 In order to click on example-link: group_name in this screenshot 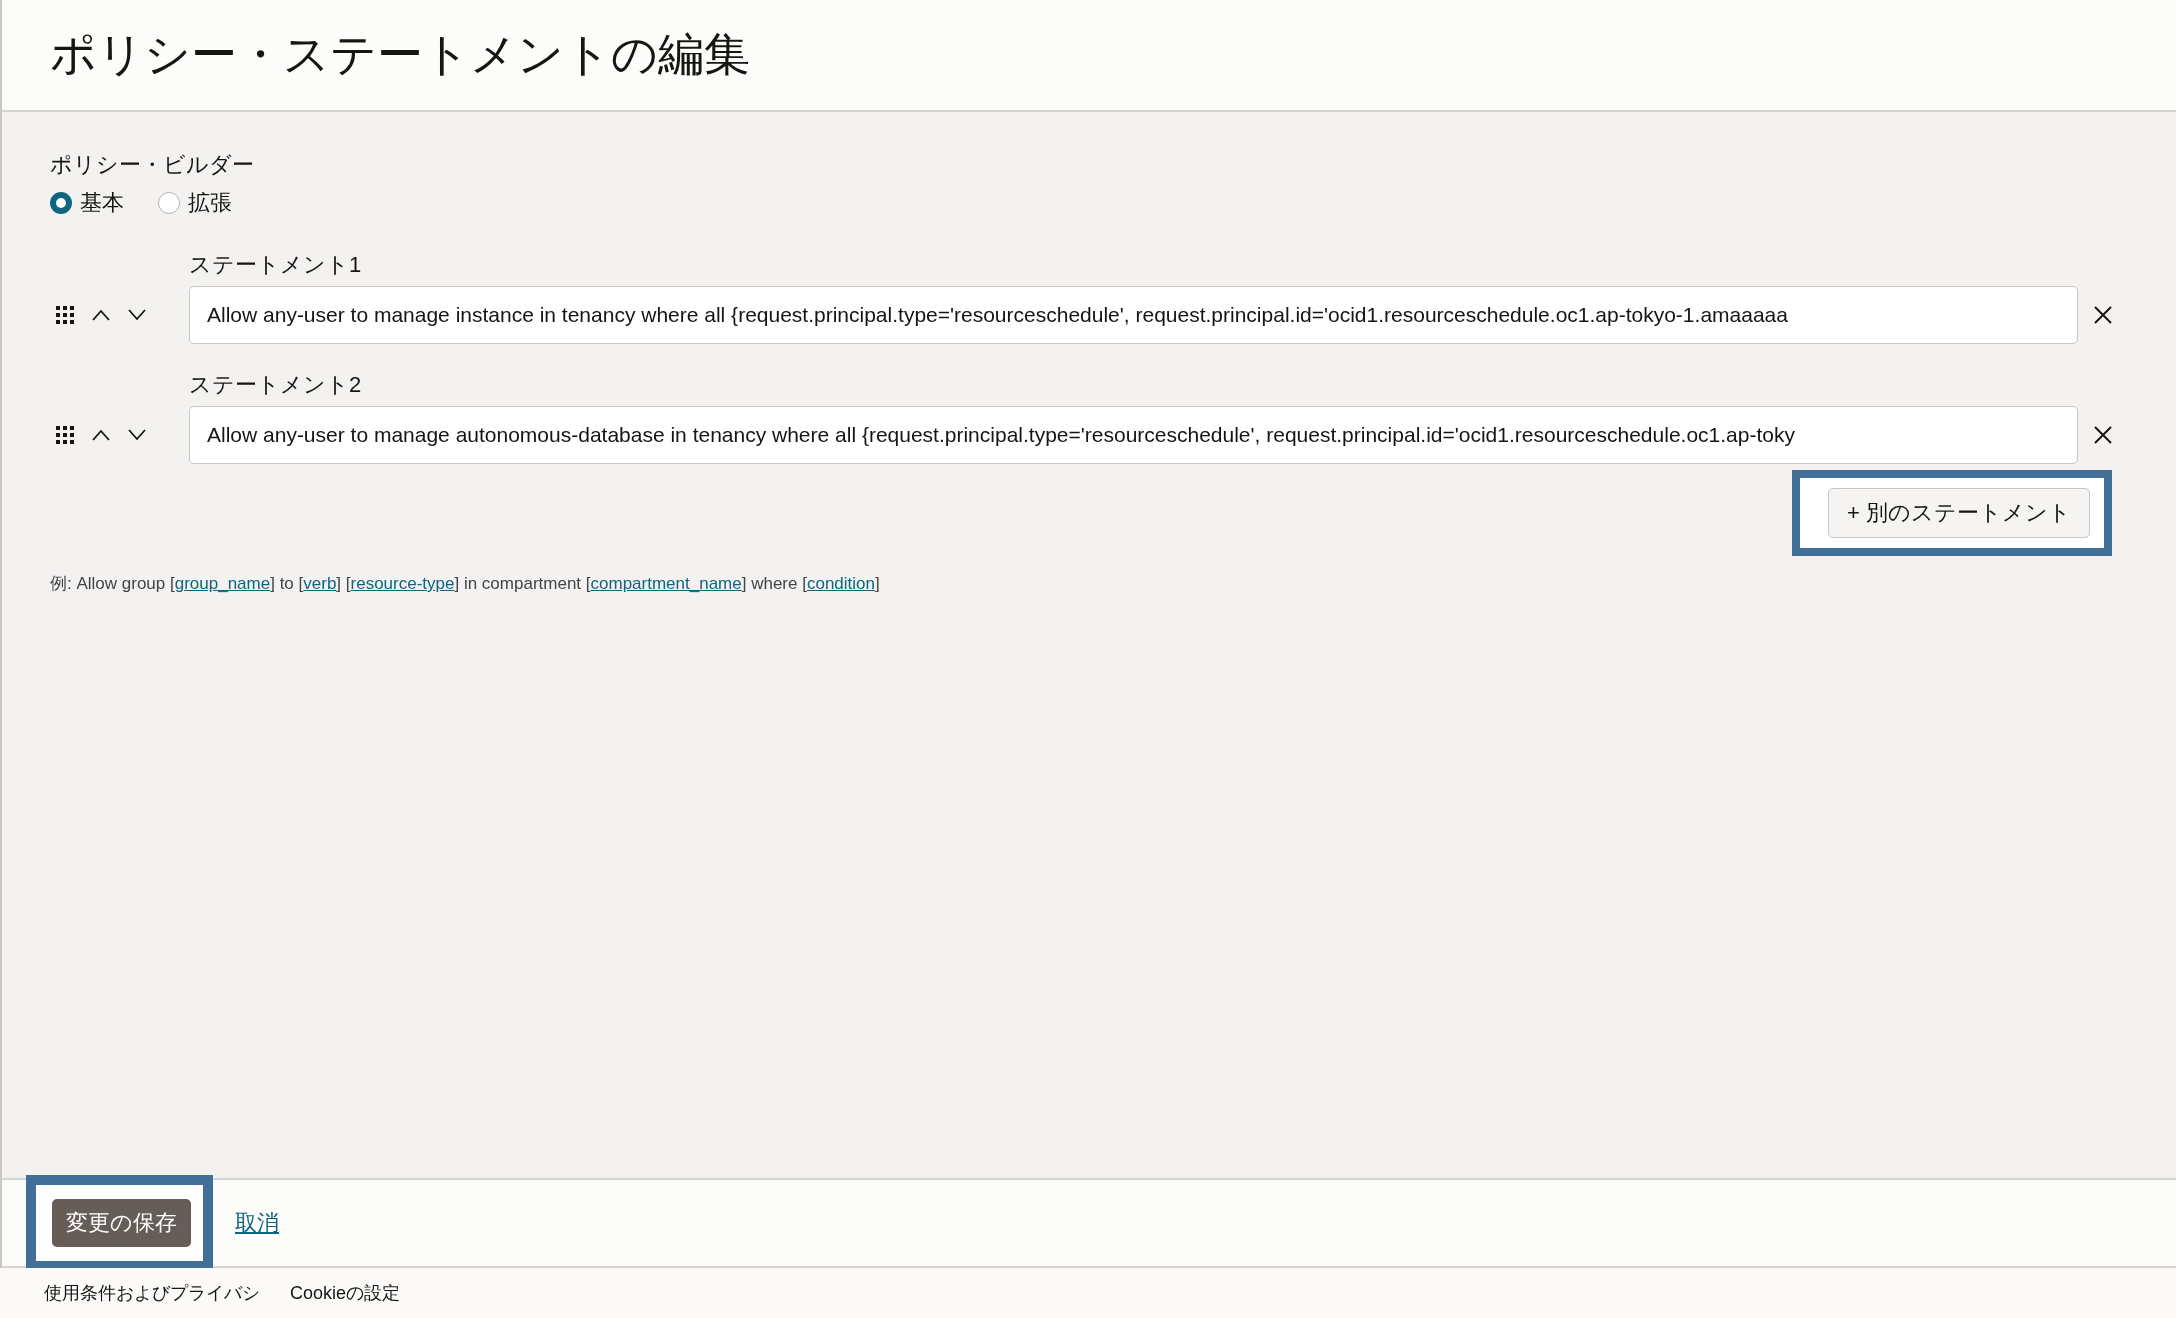, I will do `click(222, 583)`.